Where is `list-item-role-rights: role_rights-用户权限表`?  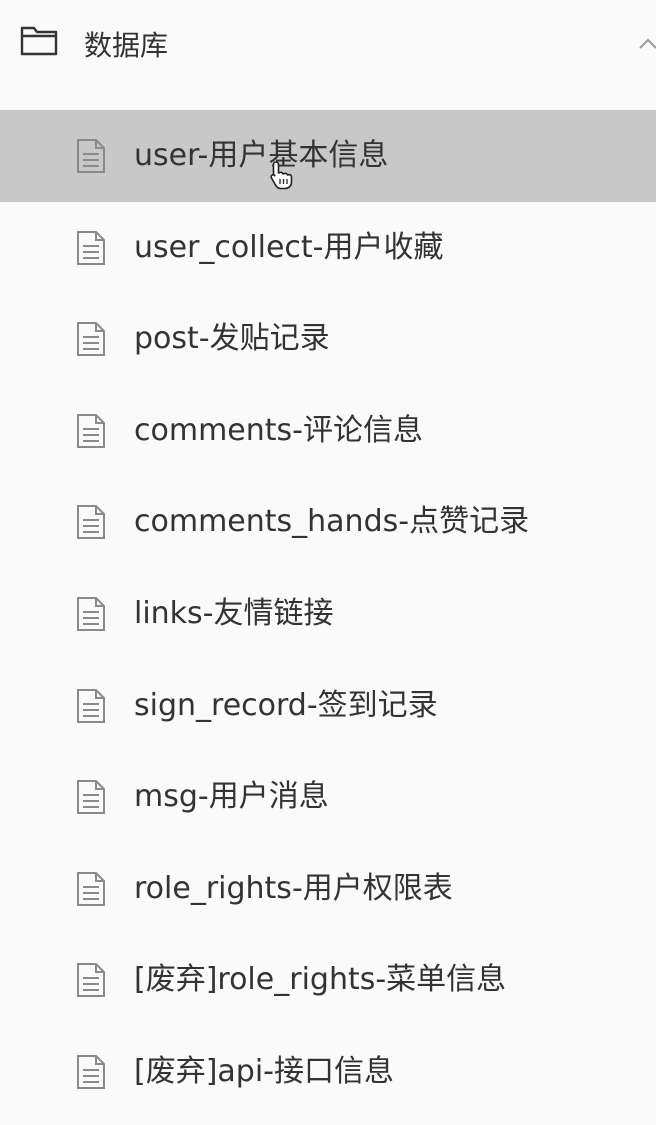
list-item-role-rights: role_rights-用户权限表 is located at coordinates (328, 889).